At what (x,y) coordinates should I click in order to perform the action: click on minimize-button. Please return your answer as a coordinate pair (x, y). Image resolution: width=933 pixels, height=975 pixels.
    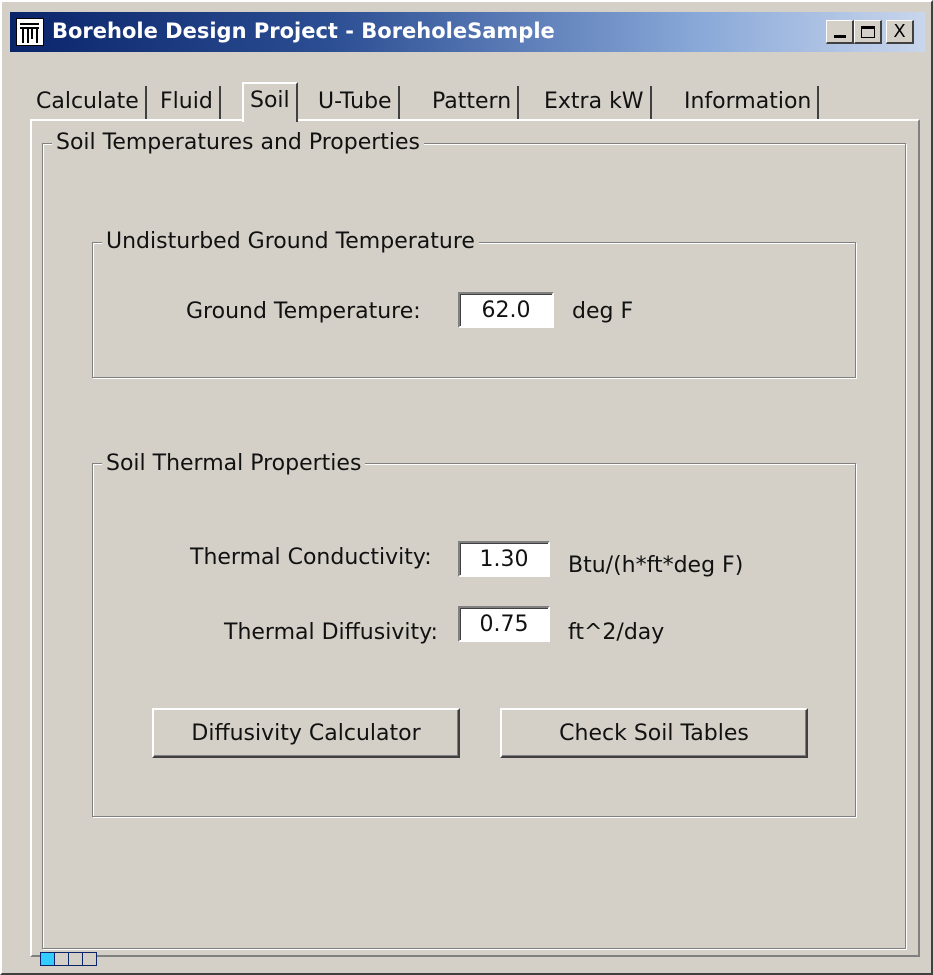
    Looking at the image, I should click on (840, 32).